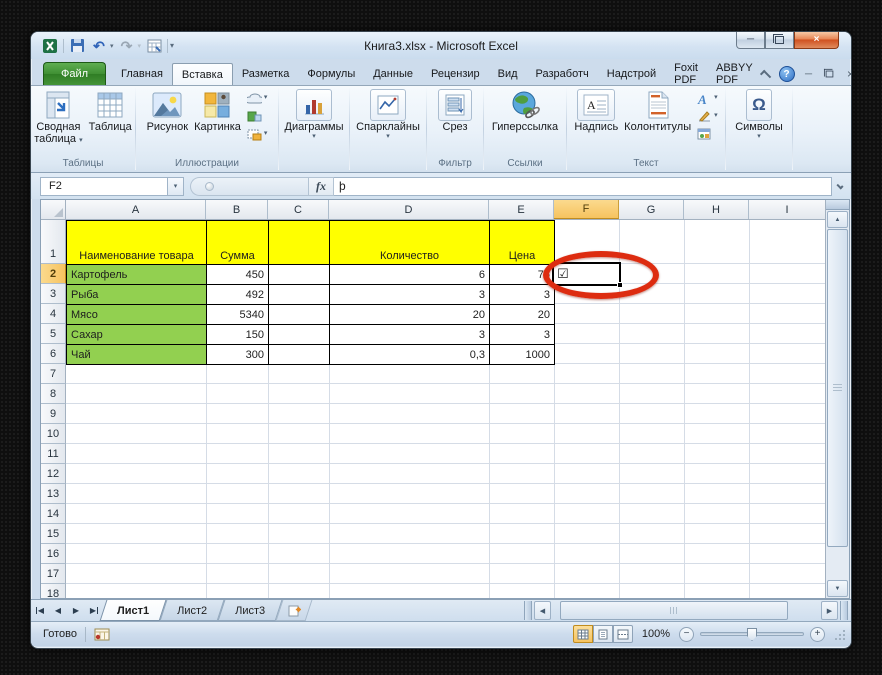 The height and width of the screenshot is (675, 882). What do you see at coordinates (168, 110) in the screenshot?
I see `picture-button: Рисунок` at bounding box center [168, 110].